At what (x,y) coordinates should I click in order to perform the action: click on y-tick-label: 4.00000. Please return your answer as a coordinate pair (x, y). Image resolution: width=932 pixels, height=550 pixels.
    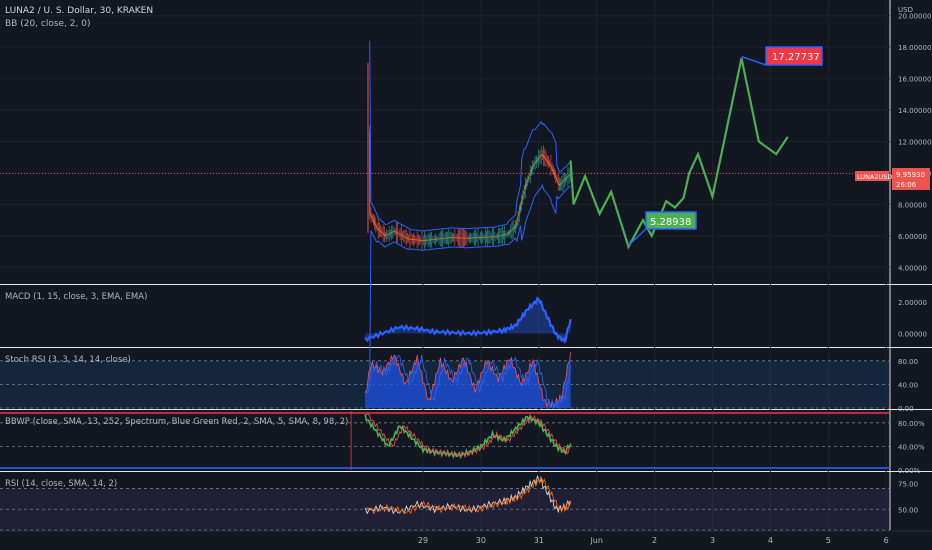
    Looking at the image, I should click on (912, 268).